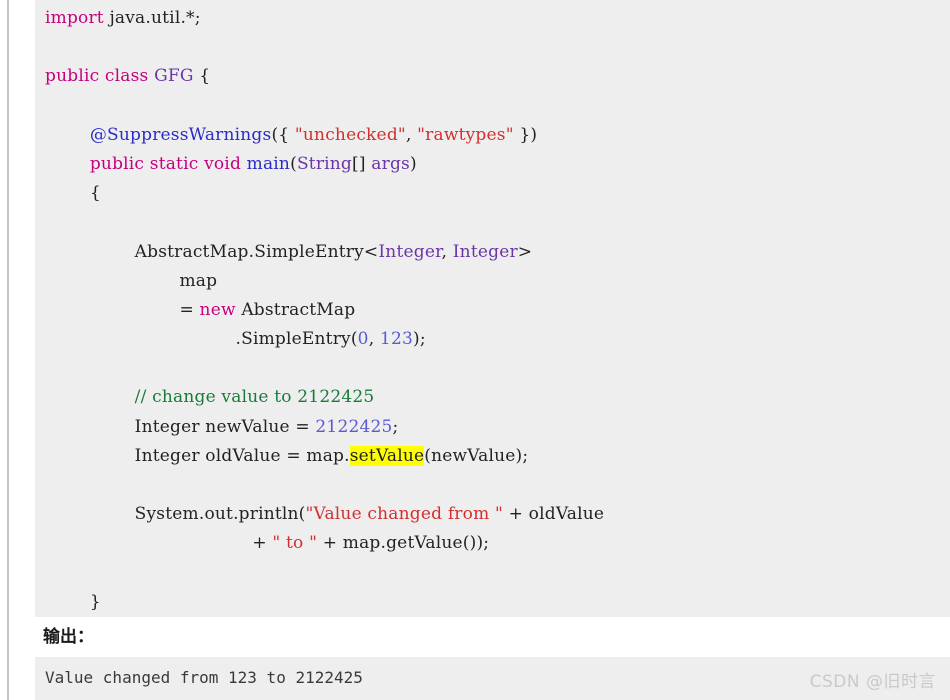 The image size is (950, 700). What do you see at coordinates (295, 543) in the screenshot?
I see `code-token-str: " to "` at bounding box center [295, 543].